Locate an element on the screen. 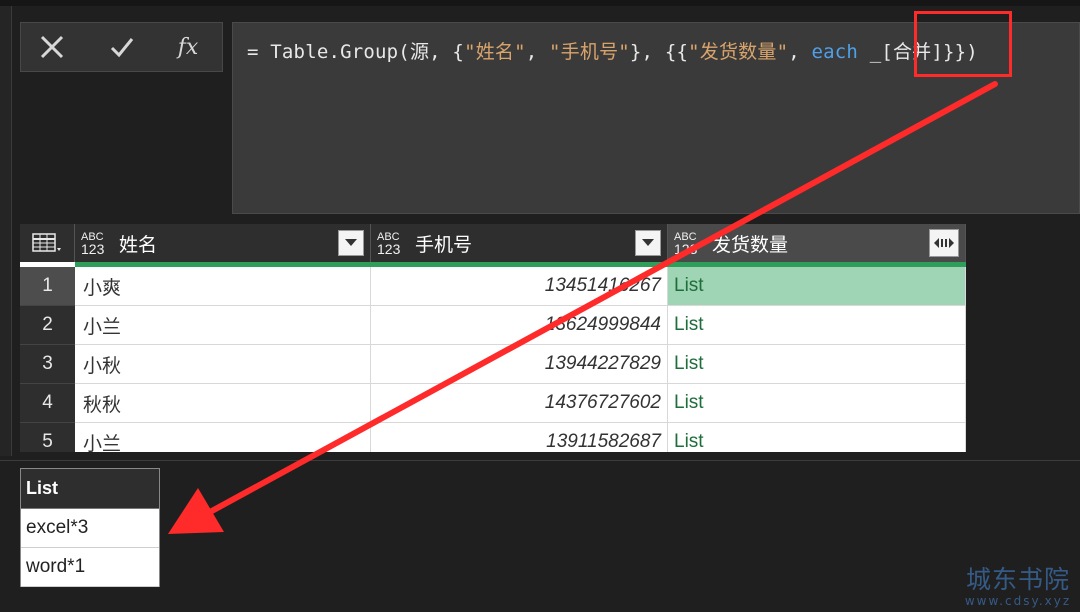 The width and height of the screenshot is (1080, 612). watermark-main: 城东书院 is located at coordinates (1017, 579).